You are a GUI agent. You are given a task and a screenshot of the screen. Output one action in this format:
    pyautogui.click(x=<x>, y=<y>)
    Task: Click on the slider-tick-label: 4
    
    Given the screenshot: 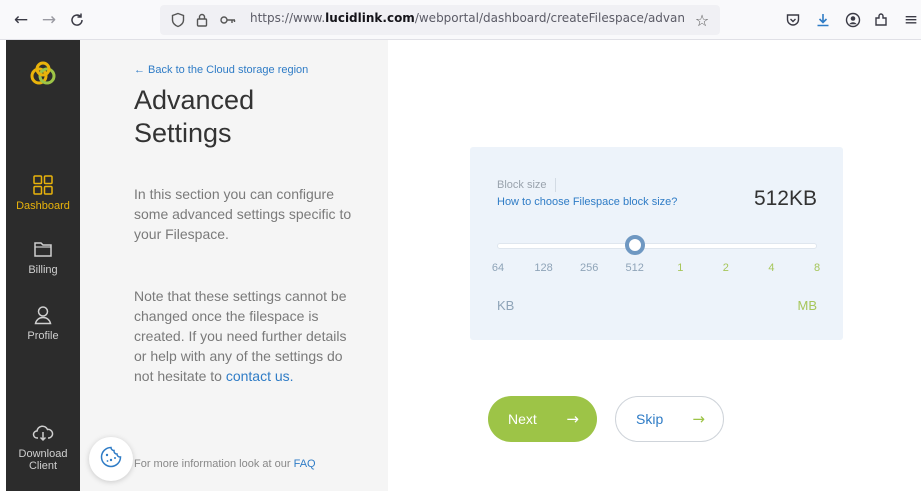 What is the action you would take?
    pyautogui.click(x=771, y=268)
    